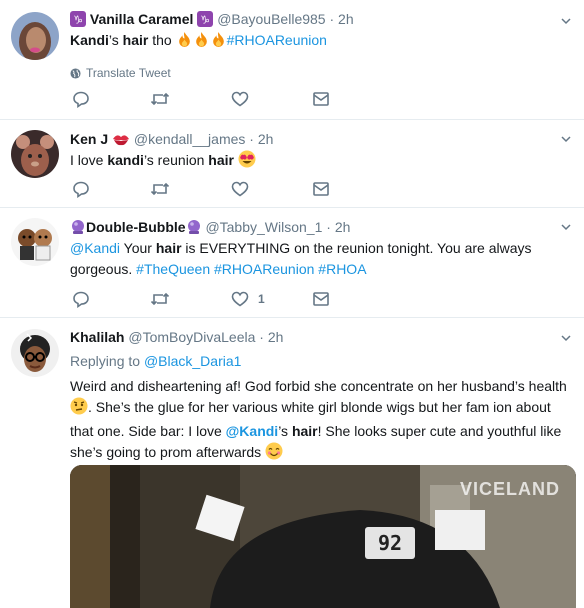  Describe the element at coordinates (138, 248) in the screenshot. I see `text-segment: Your` at that location.